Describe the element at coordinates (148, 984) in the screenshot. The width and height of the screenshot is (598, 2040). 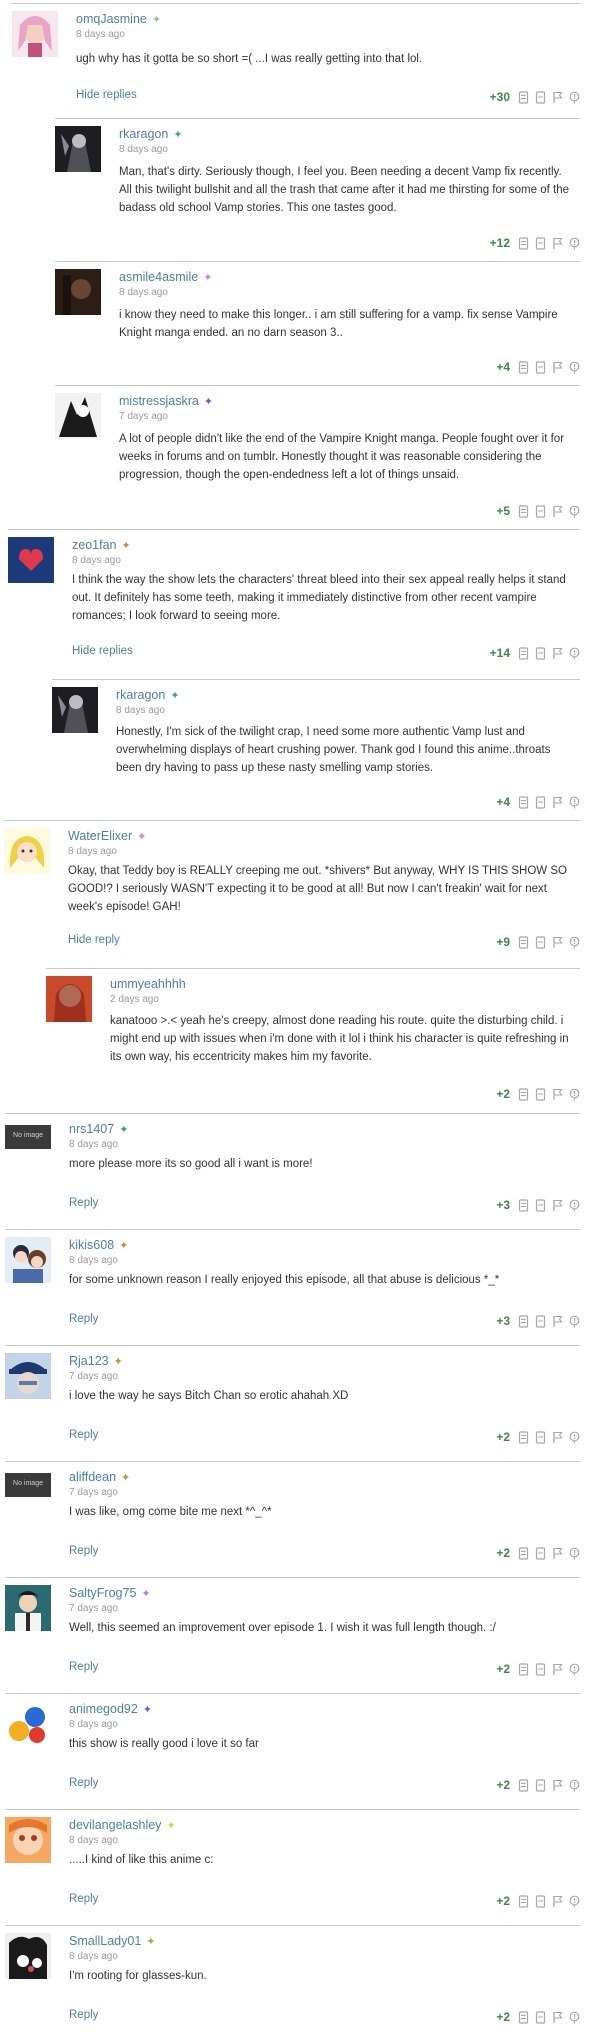
I see `username-link: ummyeahhhh` at that location.